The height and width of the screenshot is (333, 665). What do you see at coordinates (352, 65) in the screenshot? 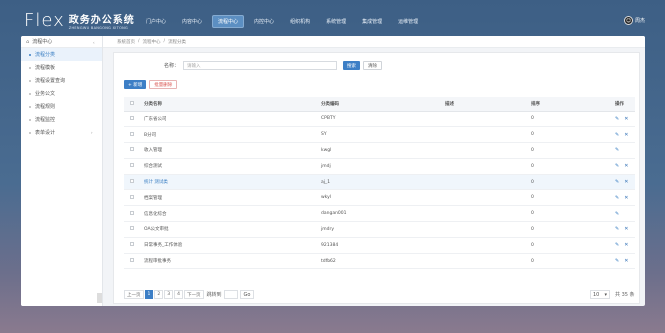
I see `search-button: 搜索` at bounding box center [352, 65].